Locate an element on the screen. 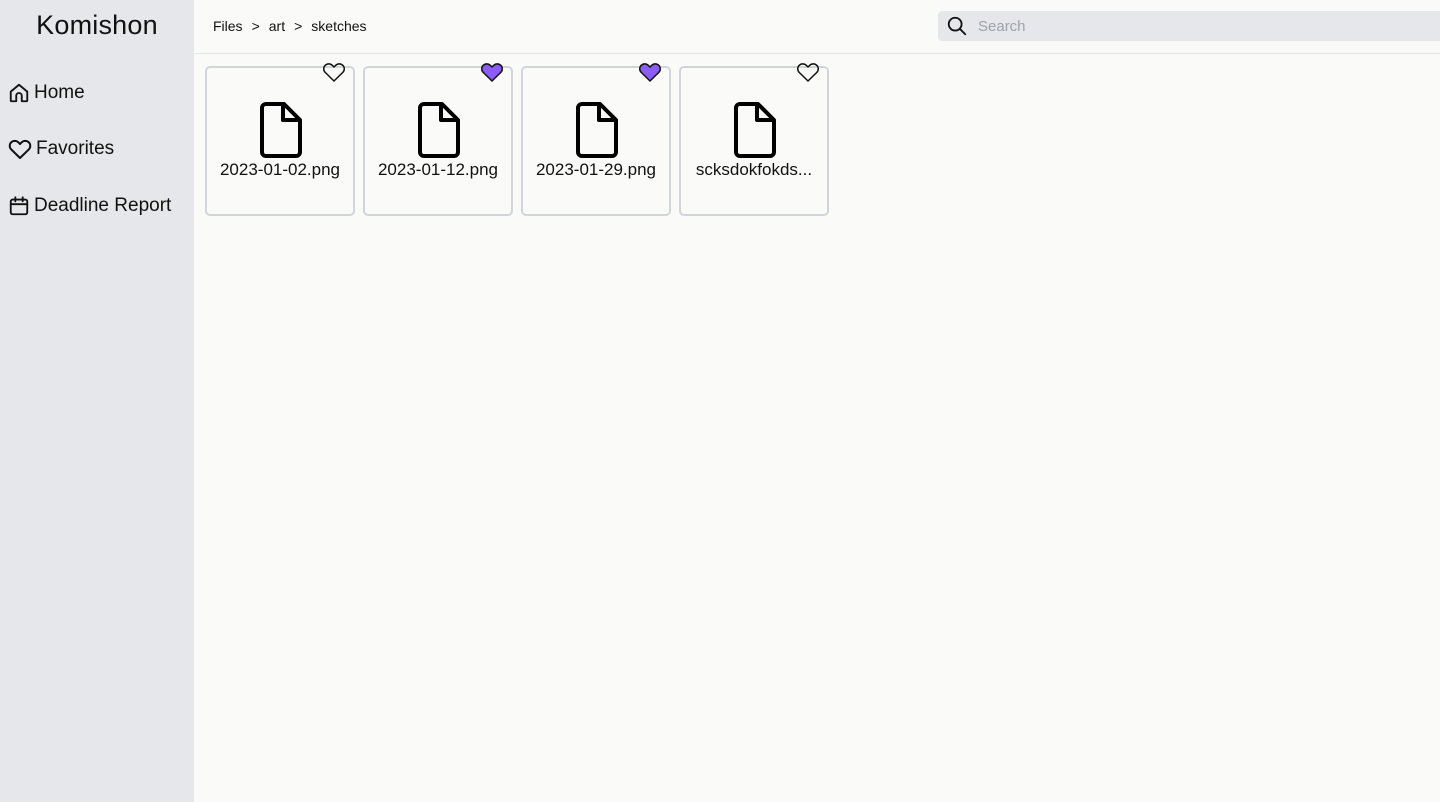  heart-icon is located at coordinates (20, 149).